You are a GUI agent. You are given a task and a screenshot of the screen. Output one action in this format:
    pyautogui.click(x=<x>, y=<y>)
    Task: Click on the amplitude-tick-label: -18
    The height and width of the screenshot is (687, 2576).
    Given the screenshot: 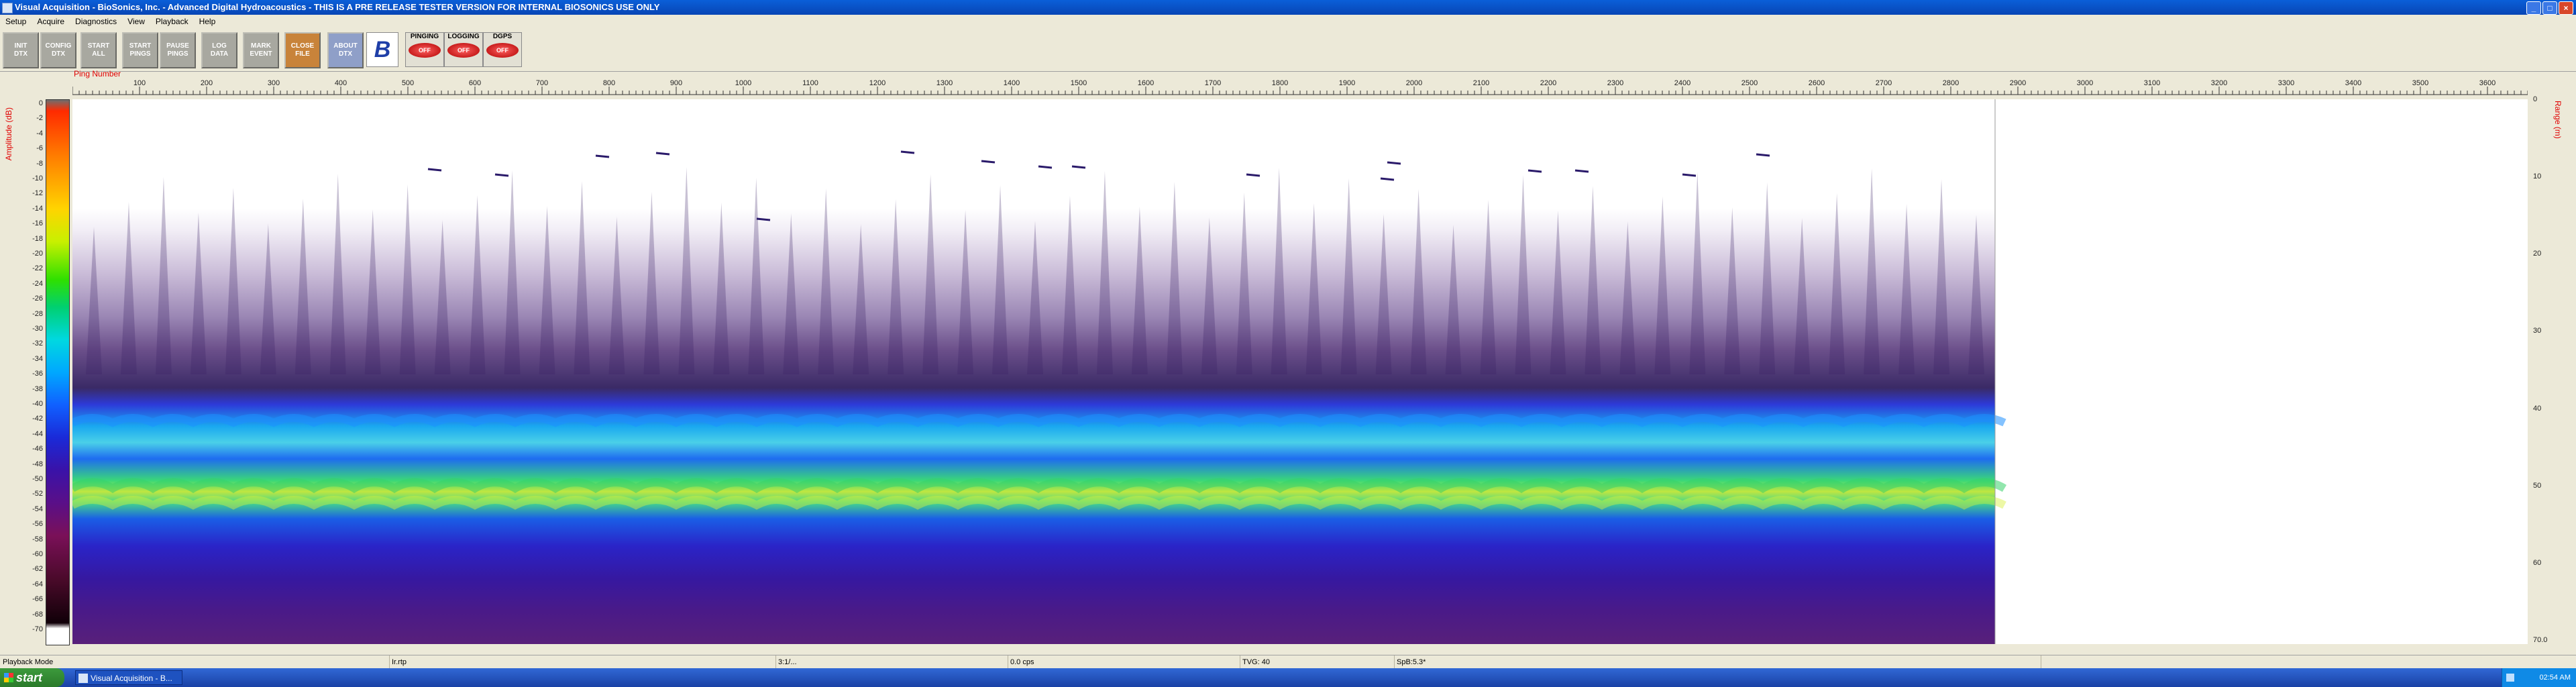 What is the action you would take?
    pyautogui.click(x=37, y=239)
    